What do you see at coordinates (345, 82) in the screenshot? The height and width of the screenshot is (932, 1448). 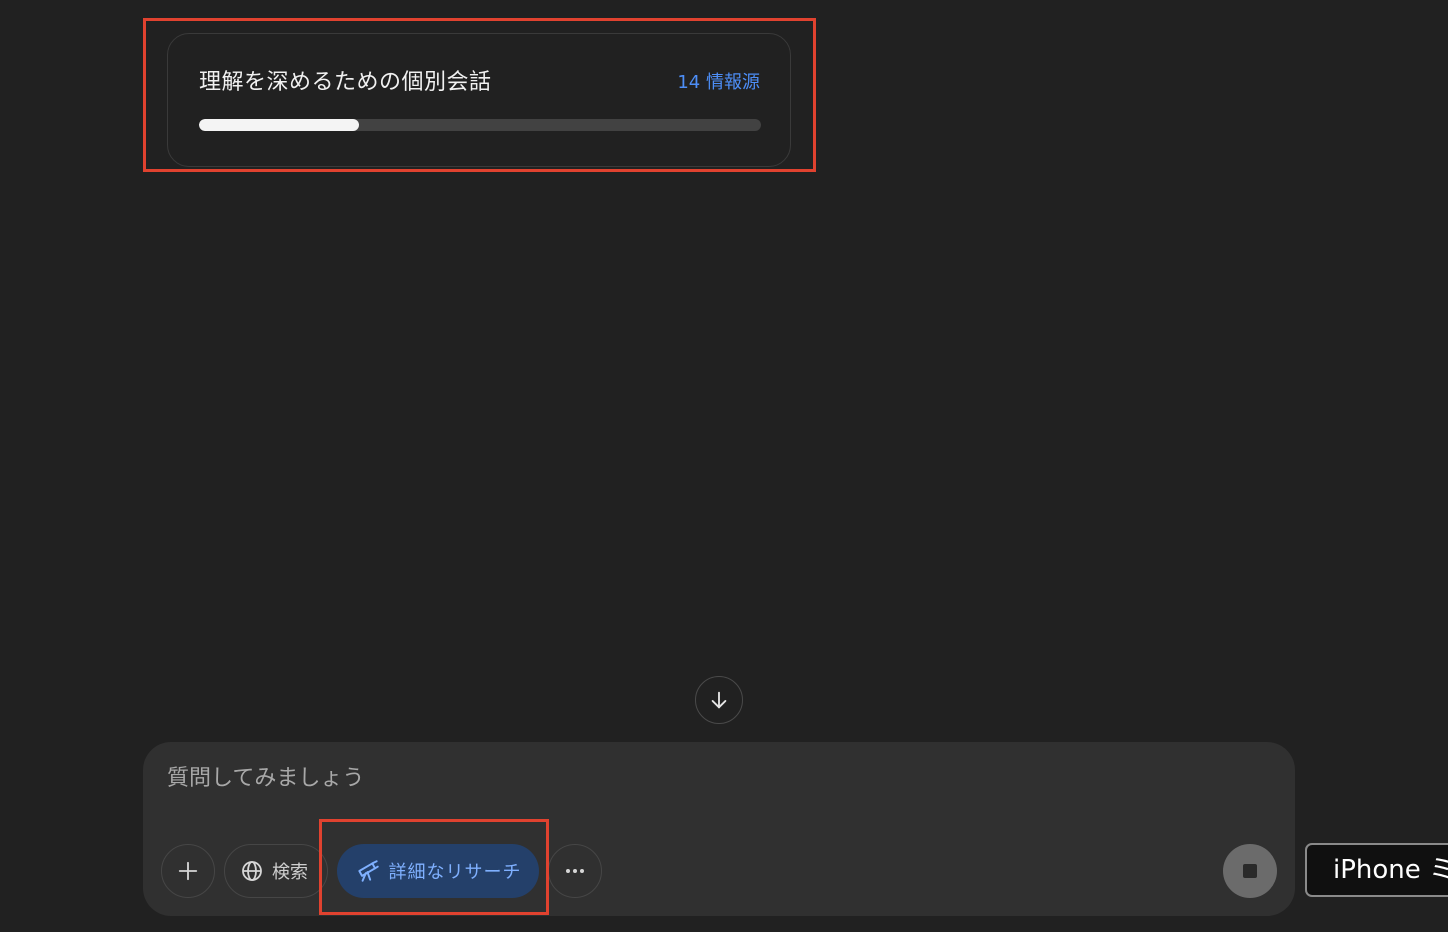 I see `research-title: 理解を深めるための個別会話` at bounding box center [345, 82].